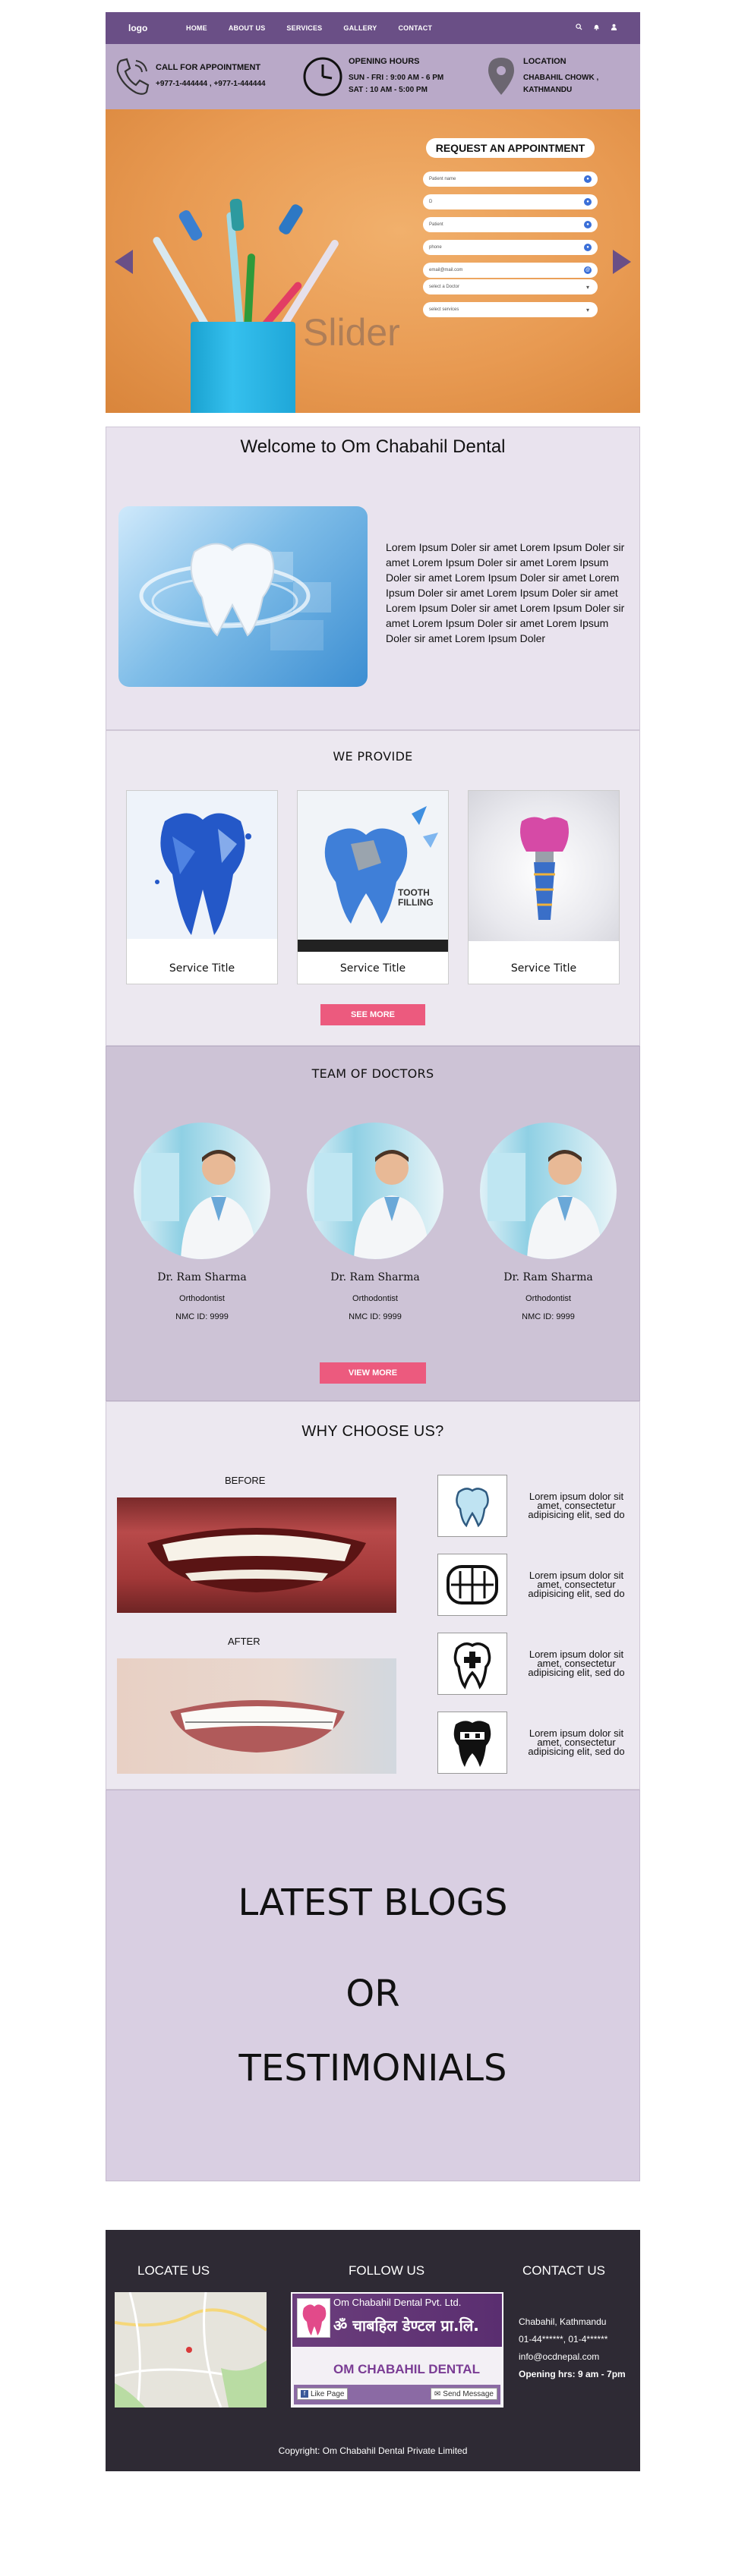 The width and height of the screenshot is (729, 2576). Describe the element at coordinates (572, 2339) in the screenshot. I see `contact-phone: 01-44******, 01-4******` at that location.